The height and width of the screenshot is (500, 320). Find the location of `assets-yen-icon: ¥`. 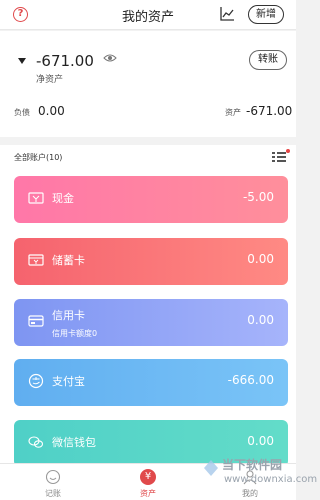

assets-yen-icon: ¥ is located at coordinates (148, 477).